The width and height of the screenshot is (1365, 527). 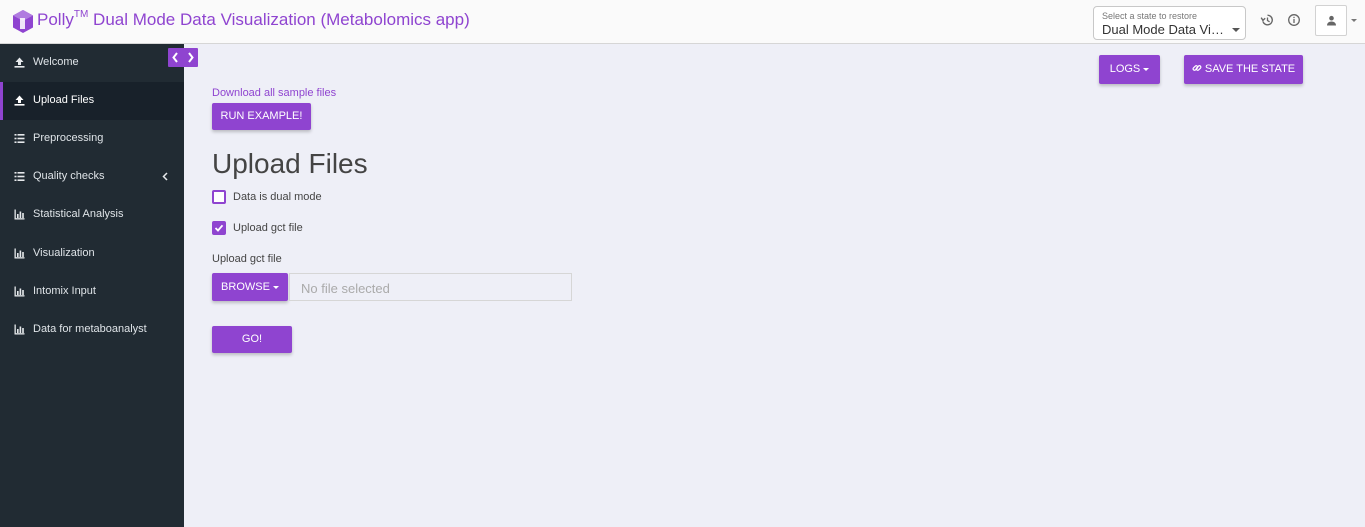 I want to click on sidebar-item-intomix-input: Intomix Input, so click(x=92, y=292).